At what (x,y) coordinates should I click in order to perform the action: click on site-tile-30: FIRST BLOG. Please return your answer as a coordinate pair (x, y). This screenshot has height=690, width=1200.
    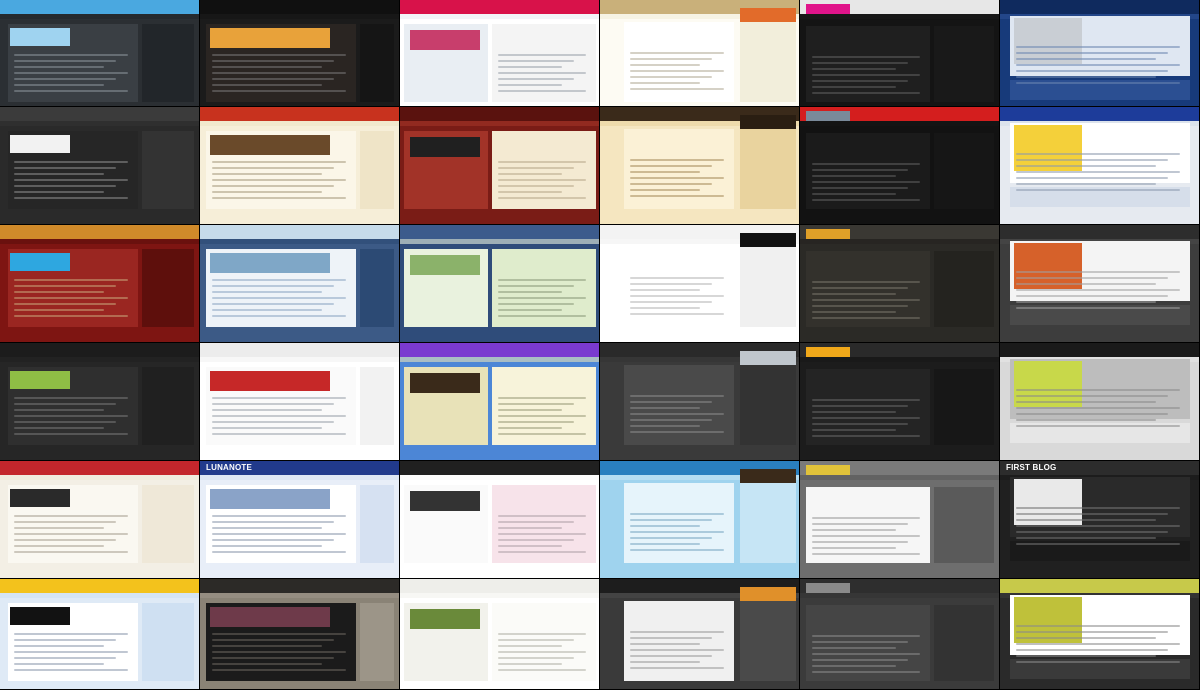
    Looking at the image, I should click on (1100, 520).